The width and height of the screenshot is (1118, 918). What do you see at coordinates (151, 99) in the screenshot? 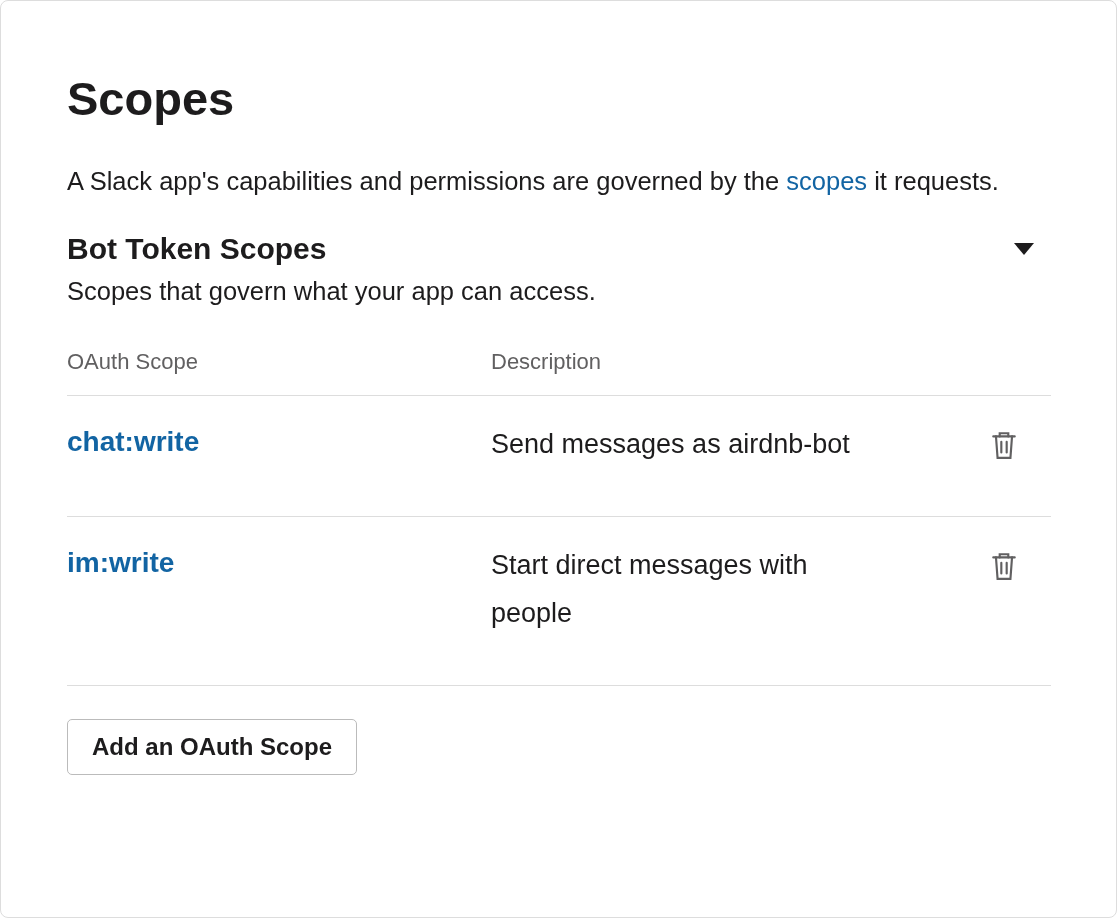
I see `page-title: Scopes` at bounding box center [151, 99].